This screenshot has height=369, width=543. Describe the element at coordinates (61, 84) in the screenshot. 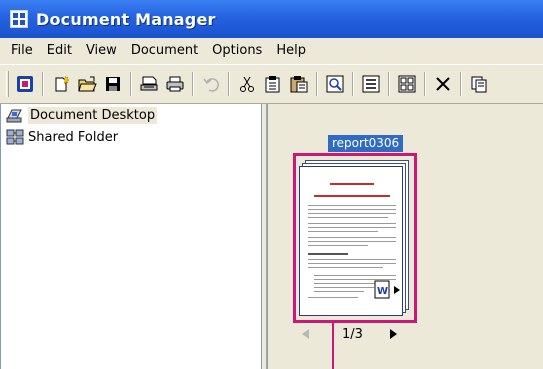

I see `new-document-icon` at that location.